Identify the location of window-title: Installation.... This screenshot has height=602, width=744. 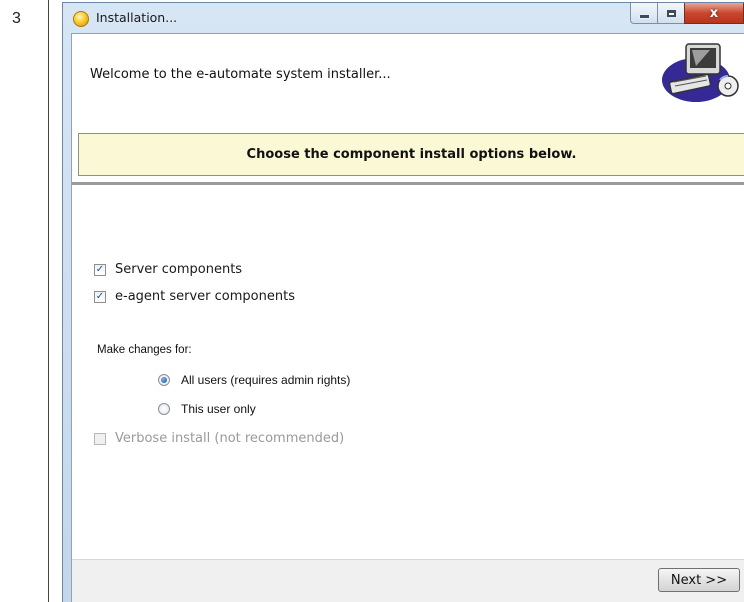
(137, 17).